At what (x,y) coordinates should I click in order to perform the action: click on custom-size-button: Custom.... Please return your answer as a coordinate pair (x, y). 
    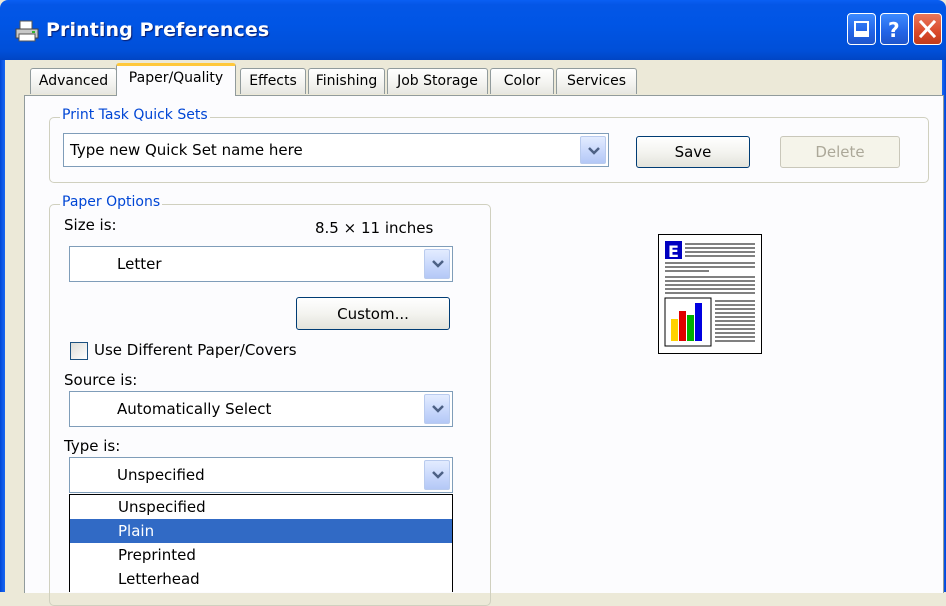
    Looking at the image, I should click on (373, 313).